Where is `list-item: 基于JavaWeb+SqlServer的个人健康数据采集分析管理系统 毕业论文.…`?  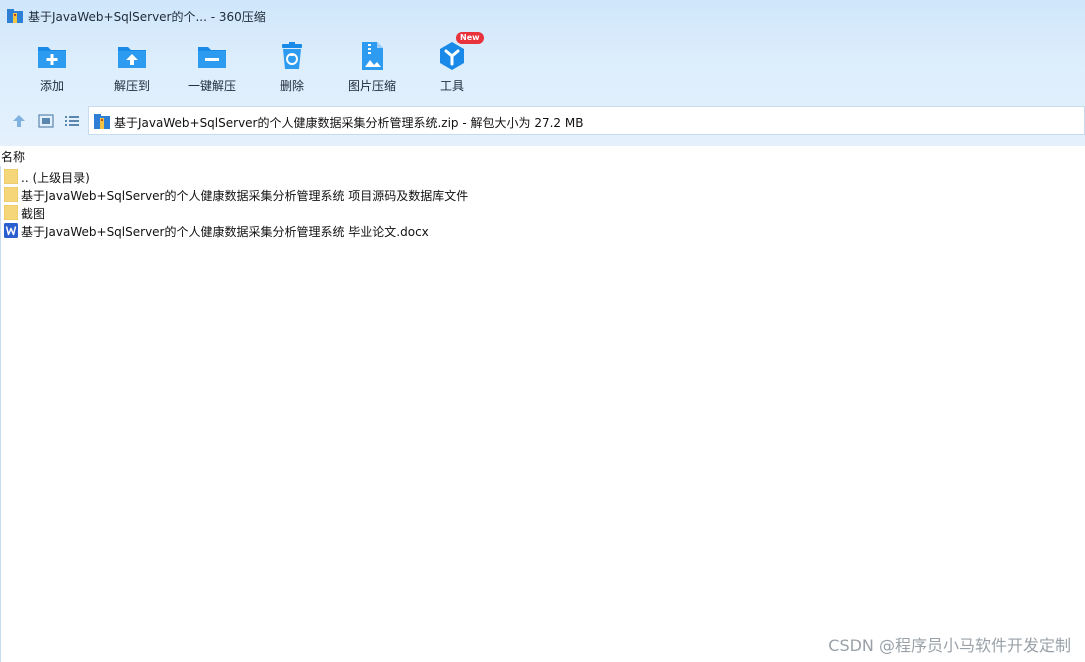 list-item: 基于JavaWeb+SqlServer的个人健康数据采集分析管理系统 毕业论文.… is located at coordinates (542, 231).